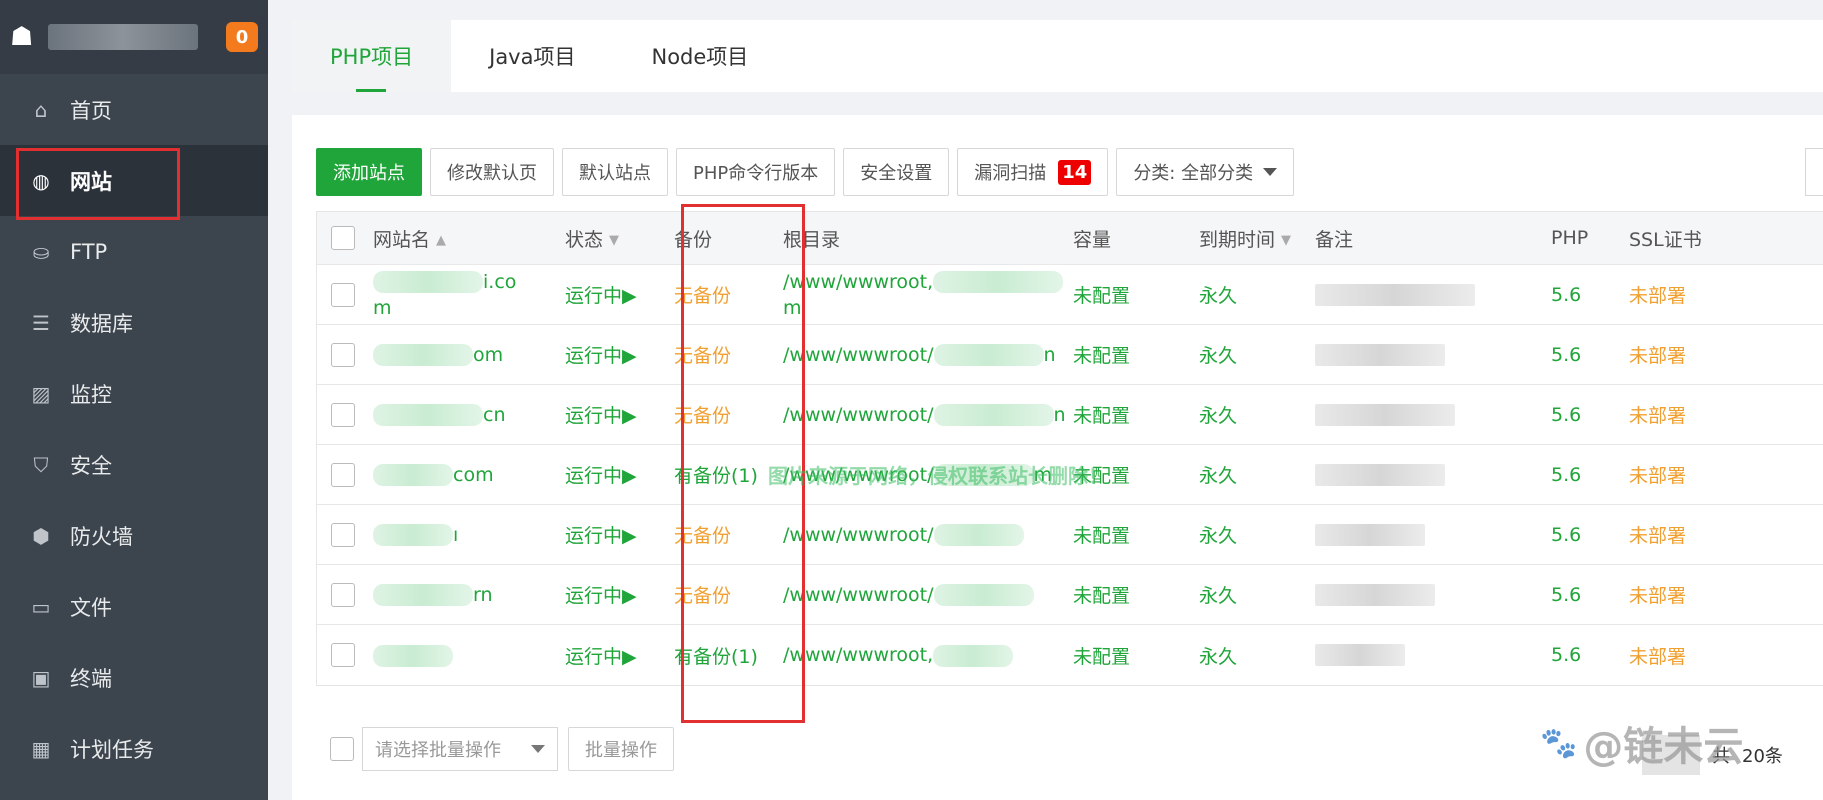 This screenshot has width=1823, height=800. Describe the element at coordinates (134, 393) in the screenshot. I see `sidebar-item-4: ▨ 监控` at that location.